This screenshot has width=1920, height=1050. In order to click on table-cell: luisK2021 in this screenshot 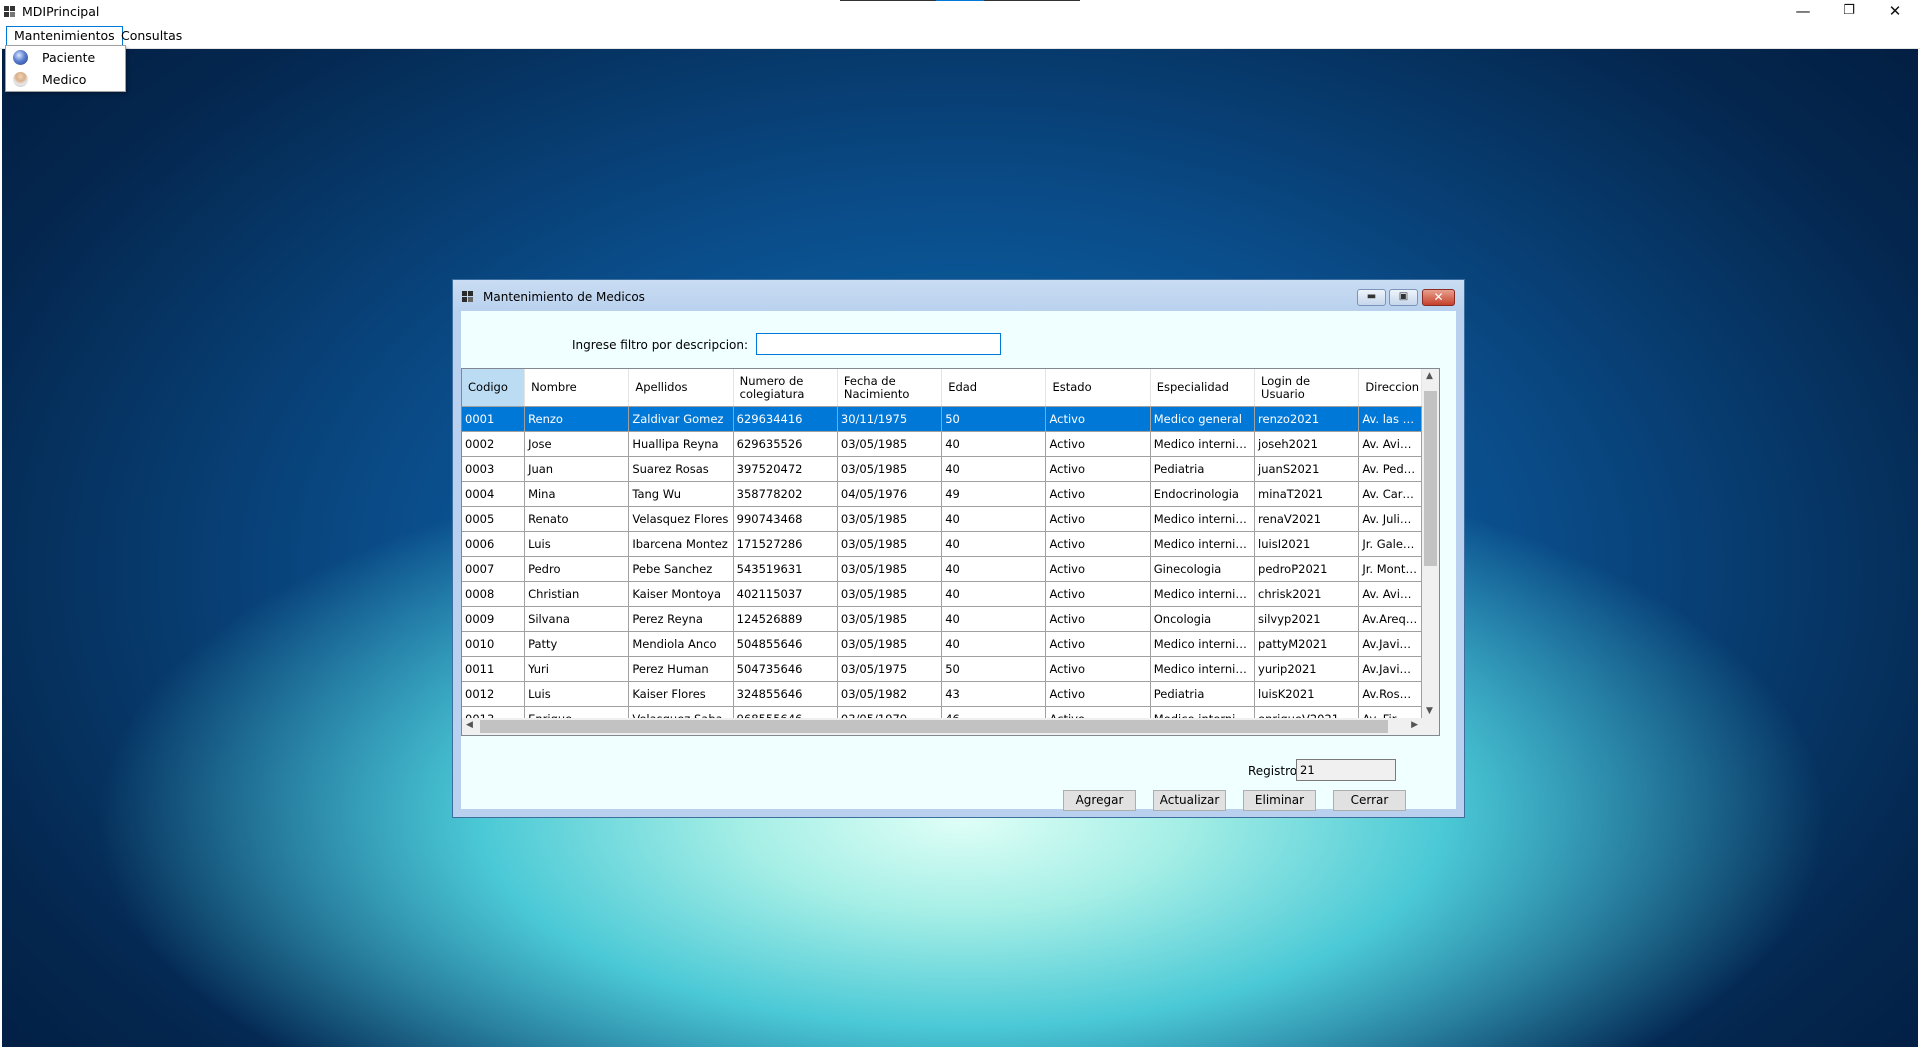, I will do `click(1307, 694)`.